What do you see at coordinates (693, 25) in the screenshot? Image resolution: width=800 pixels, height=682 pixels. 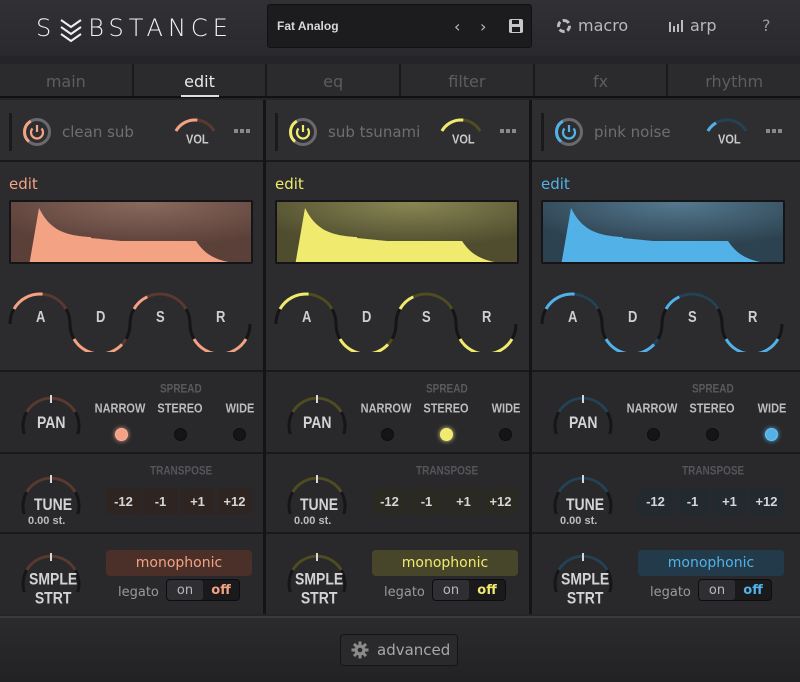 I see `arp-button: arp` at bounding box center [693, 25].